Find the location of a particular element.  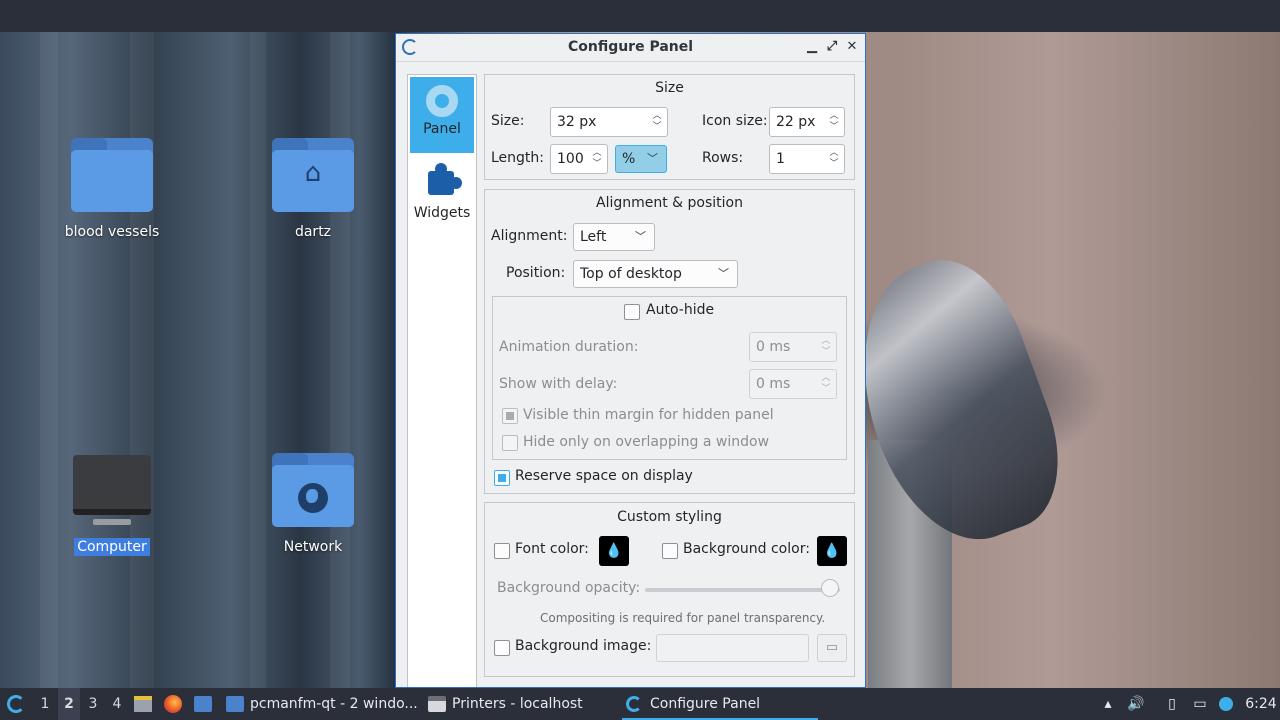

top-panel is located at coordinates (640, 16).